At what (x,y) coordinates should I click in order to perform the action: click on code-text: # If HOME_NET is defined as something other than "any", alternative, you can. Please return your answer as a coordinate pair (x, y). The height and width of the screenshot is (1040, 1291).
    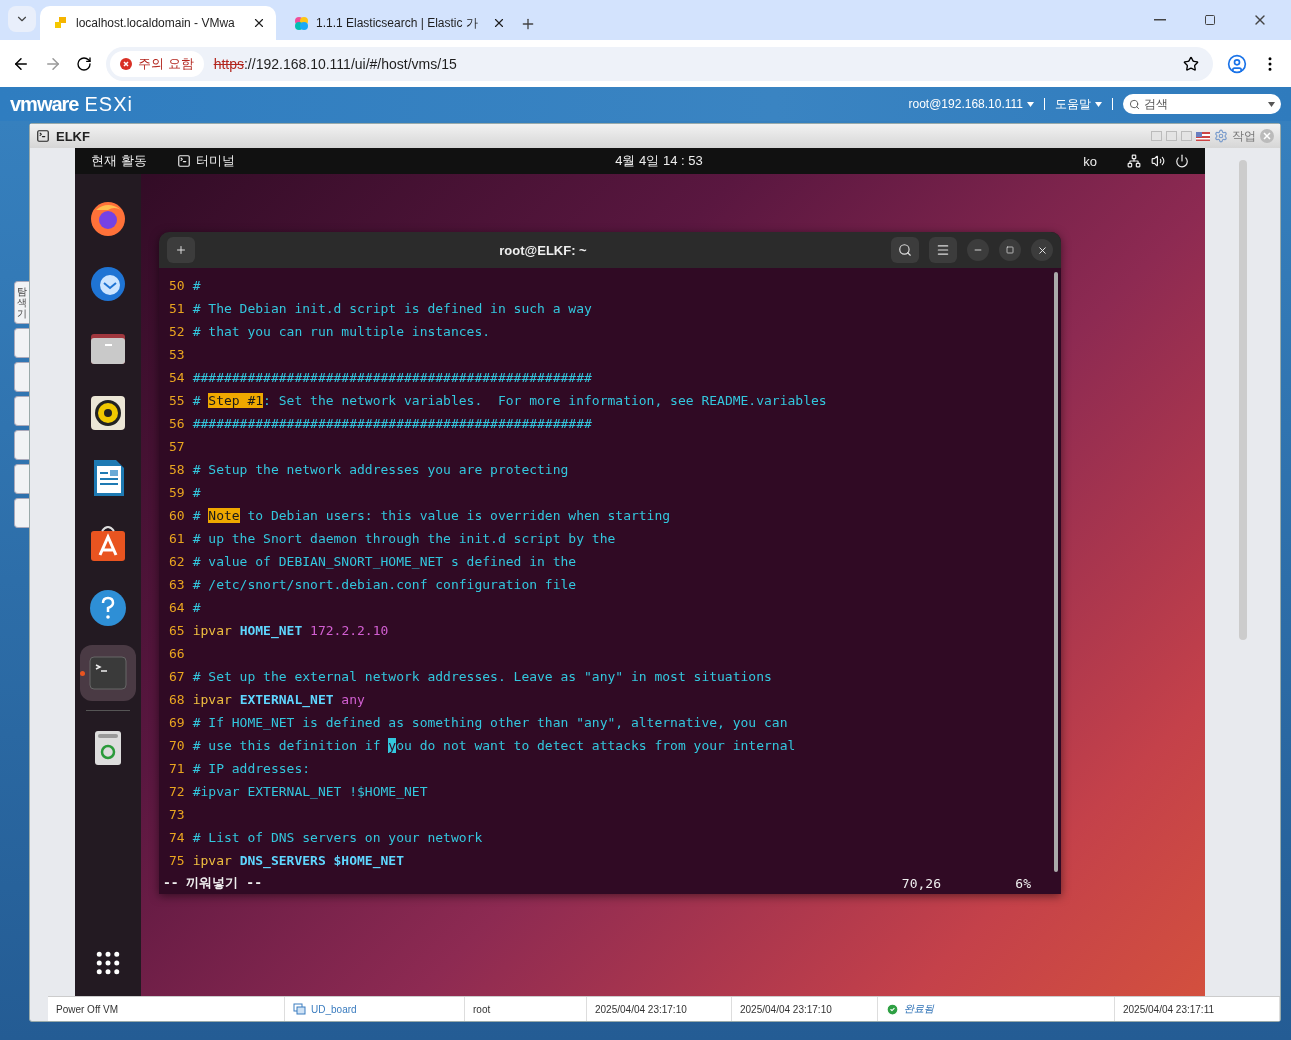
    Looking at the image, I should click on (490, 722).